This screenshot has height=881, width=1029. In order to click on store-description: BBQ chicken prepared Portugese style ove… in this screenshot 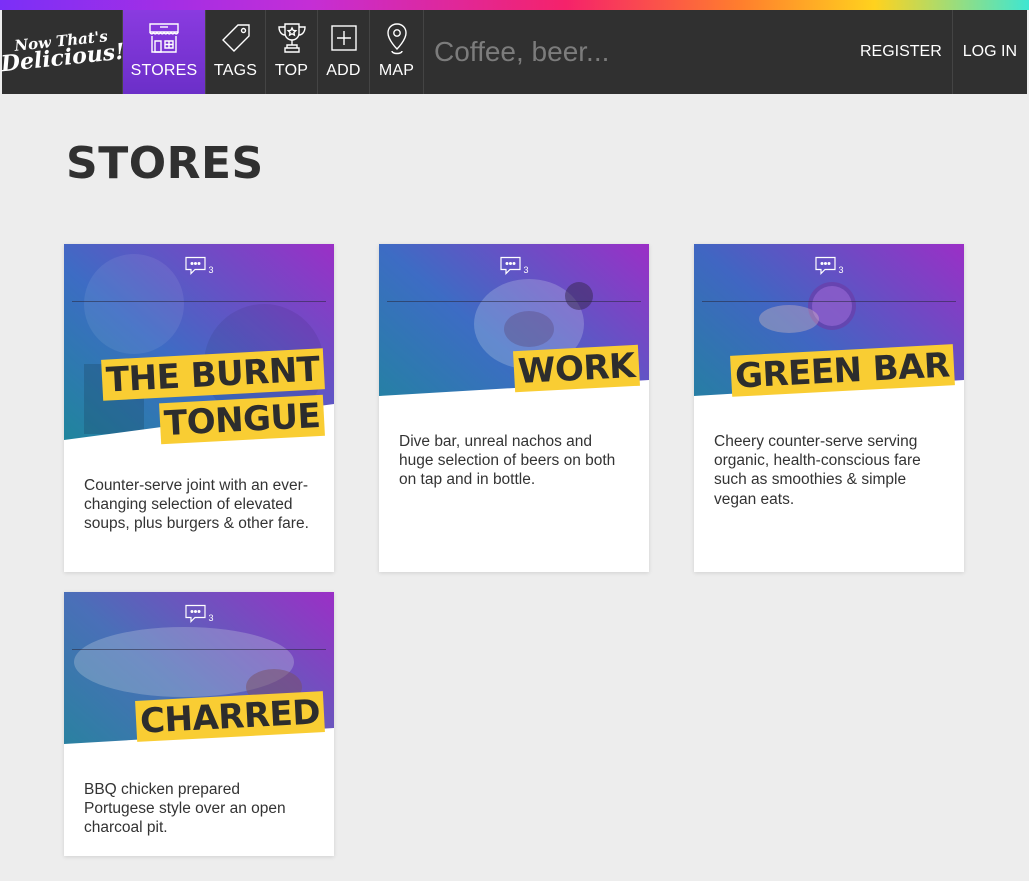, I will do `click(185, 809)`.